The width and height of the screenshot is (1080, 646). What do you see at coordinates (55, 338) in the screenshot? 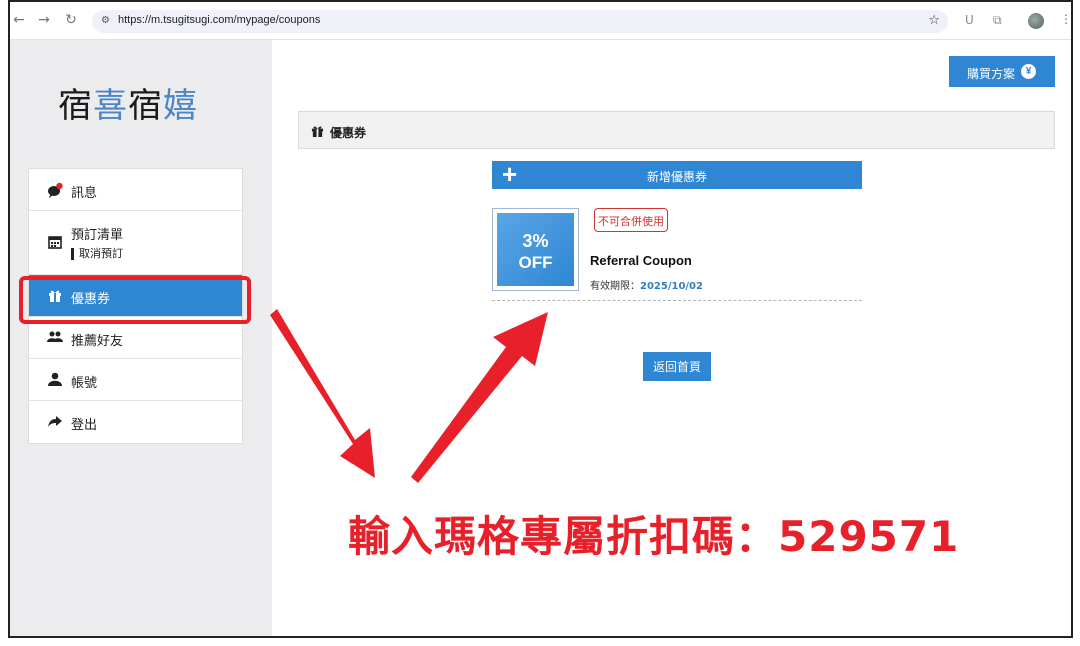
I see `users-icon` at bounding box center [55, 338].